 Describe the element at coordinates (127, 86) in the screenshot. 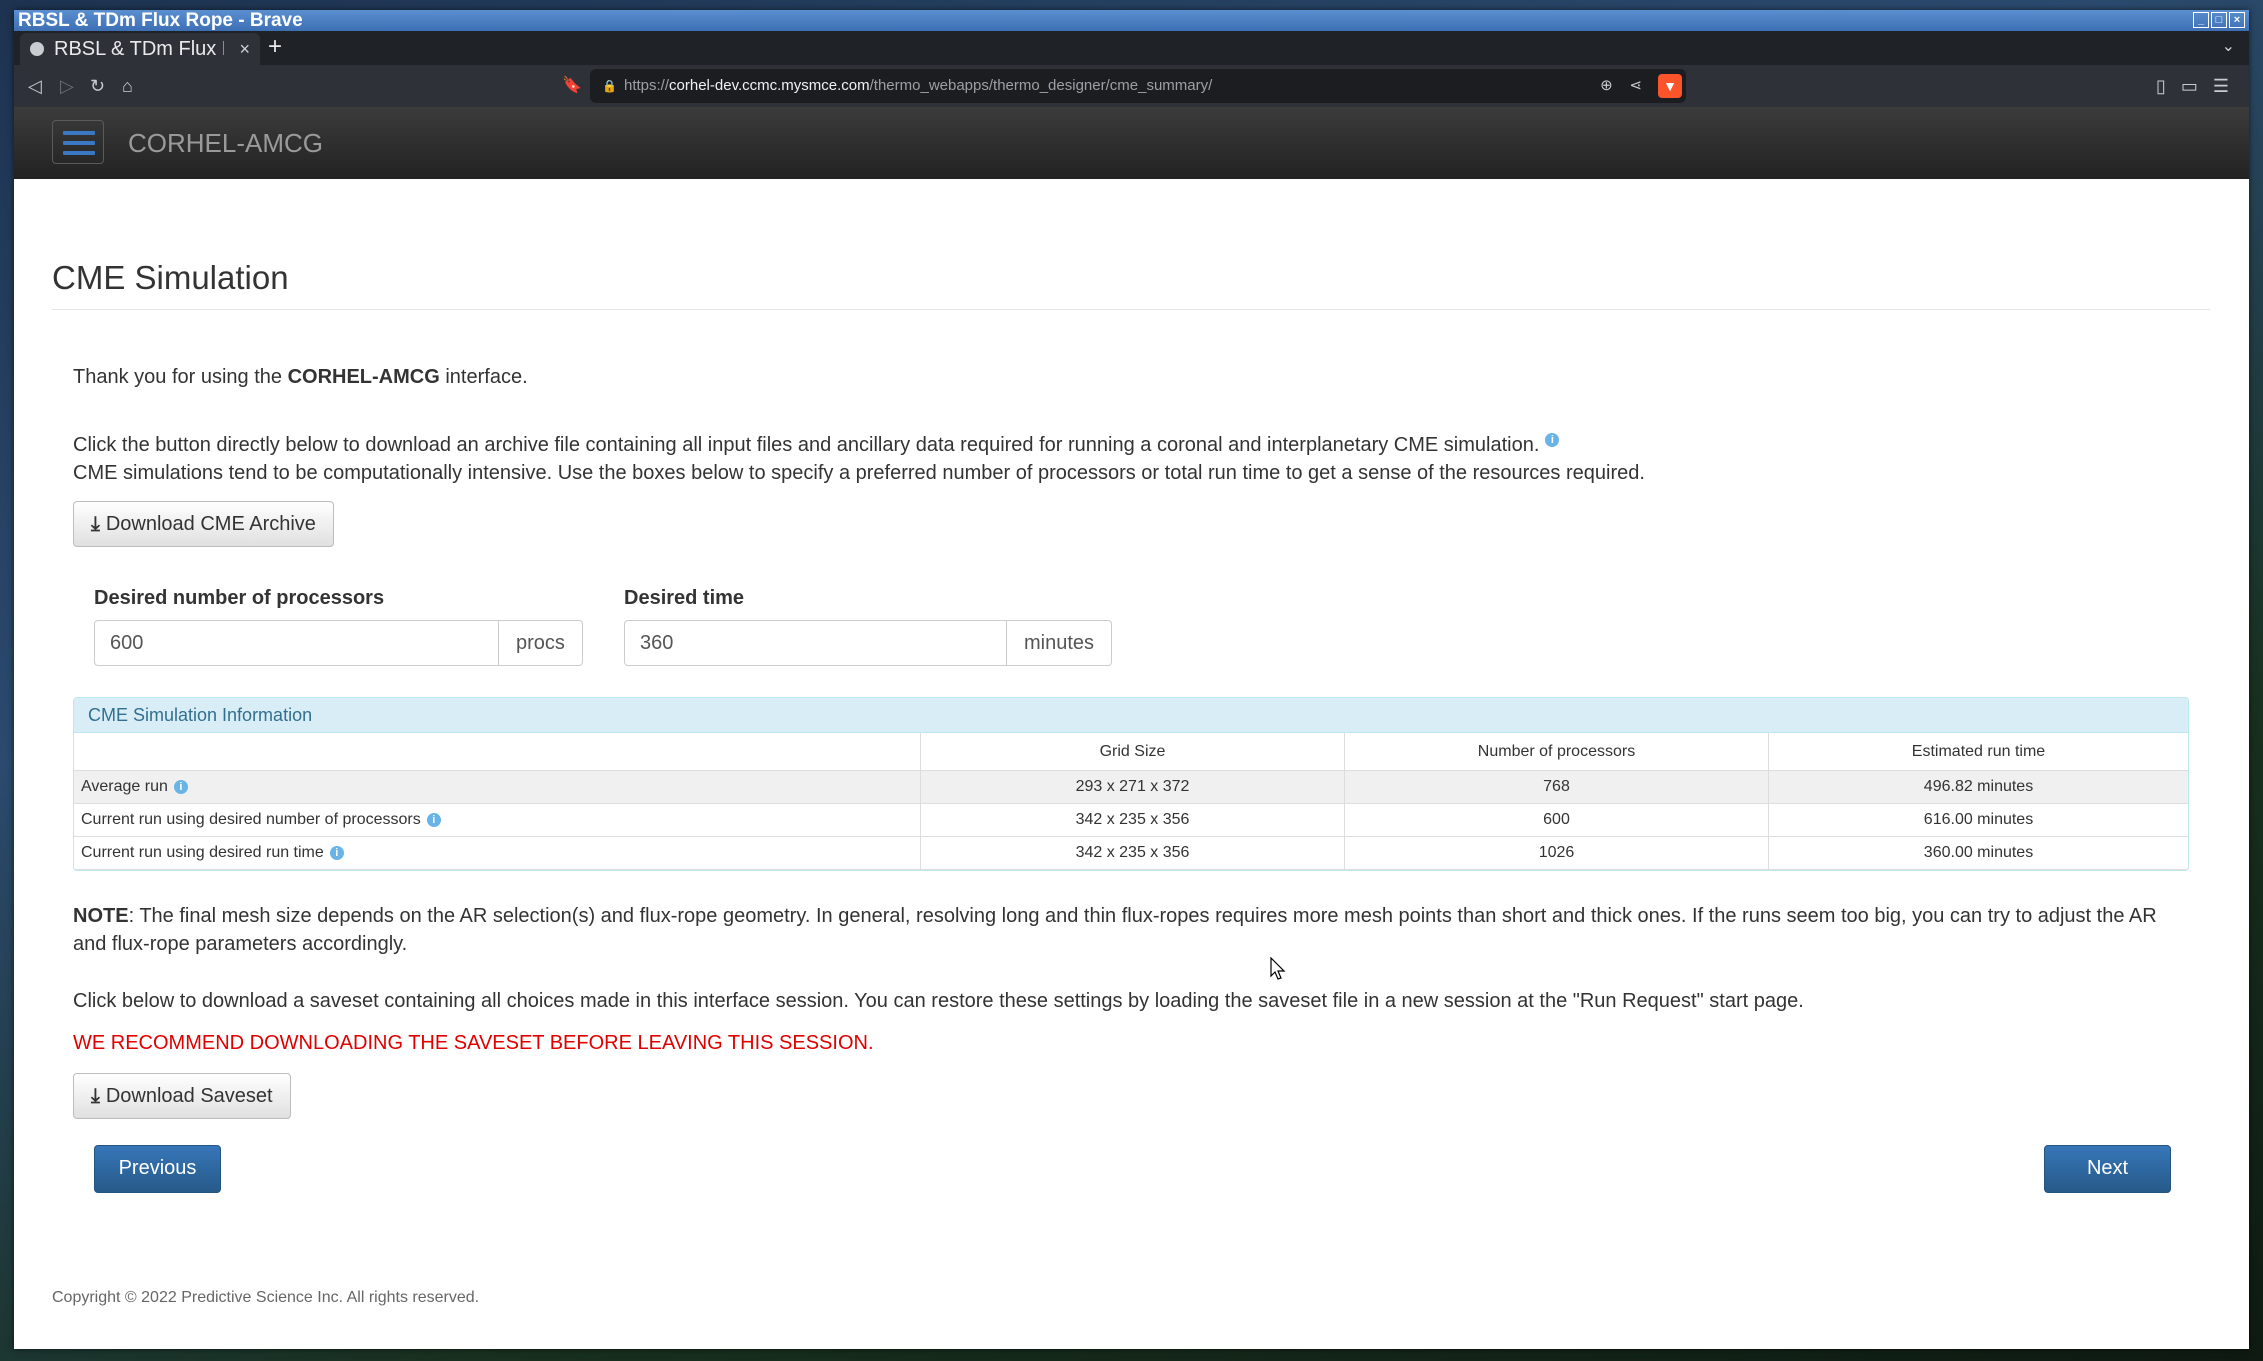

I see `home-icon: ⌂` at that location.